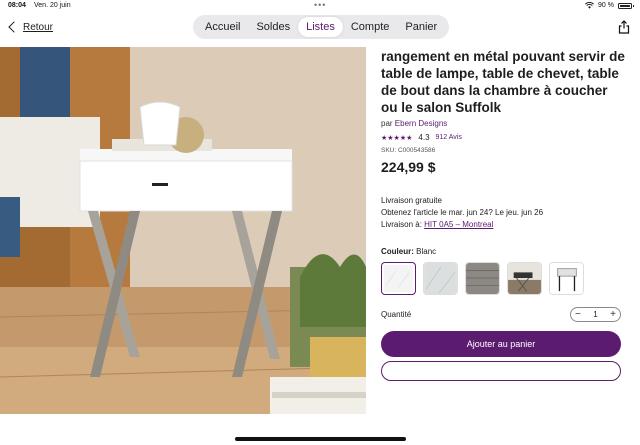 This screenshot has height=445, width=640. I want to click on brand-line: par Ebern Designs, so click(503, 123).